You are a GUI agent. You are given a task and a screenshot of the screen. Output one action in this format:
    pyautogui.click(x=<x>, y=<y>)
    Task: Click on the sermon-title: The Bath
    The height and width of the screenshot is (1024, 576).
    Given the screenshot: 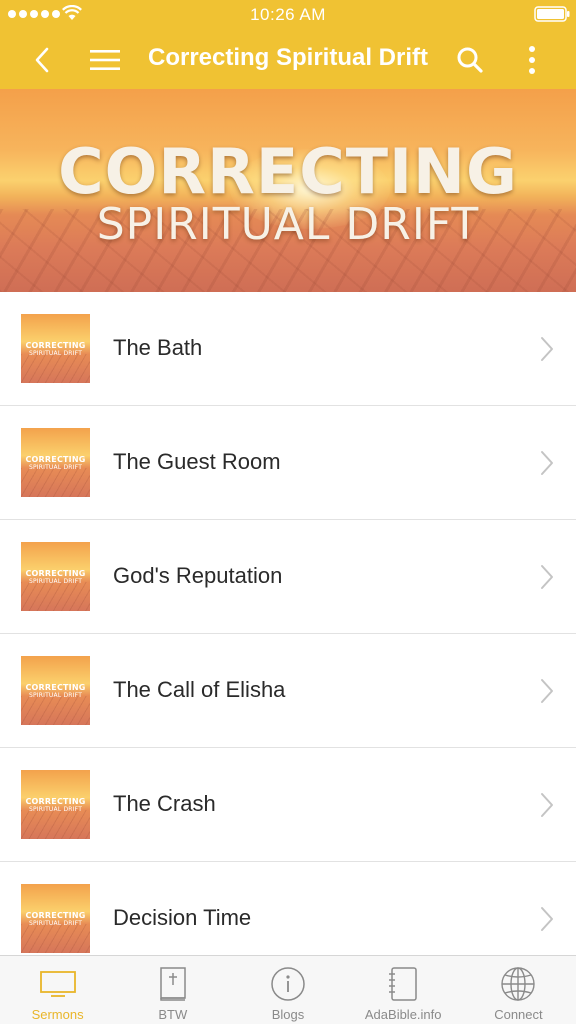 What is the action you would take?
    pyautogui.click(x=158, y=347)
    